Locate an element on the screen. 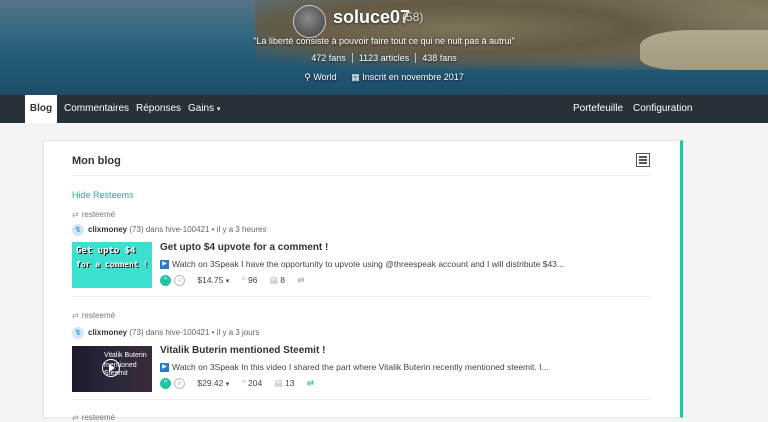 The image size is (768, 422). post-title: Get upto $4 upvote for a comment ! is located at coordinates (244, 247).